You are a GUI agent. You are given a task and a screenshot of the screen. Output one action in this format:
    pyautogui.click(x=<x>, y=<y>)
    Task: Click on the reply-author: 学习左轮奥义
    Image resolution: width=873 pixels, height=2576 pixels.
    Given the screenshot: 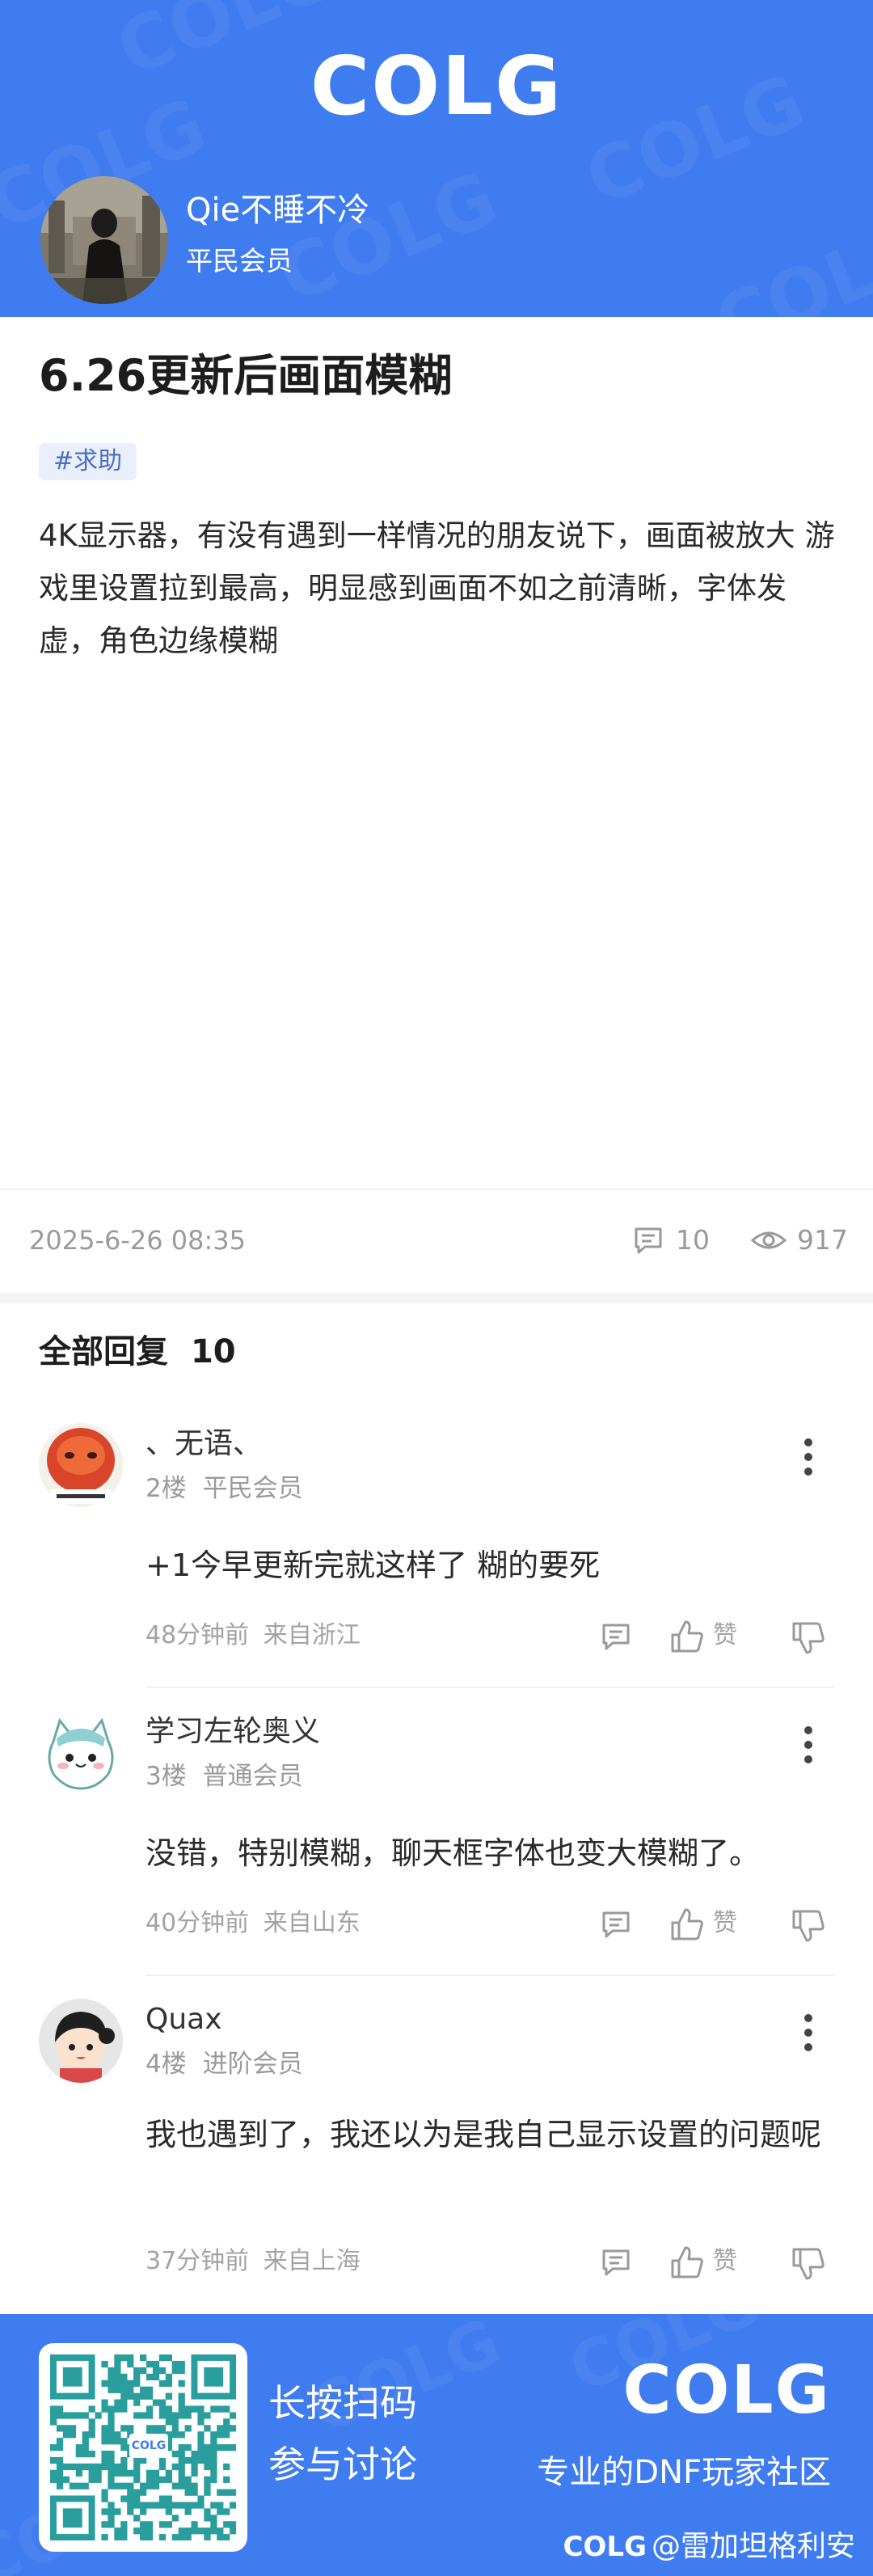 What is the action you would take?
    pyautogui.click(x=233, y=1731)
    